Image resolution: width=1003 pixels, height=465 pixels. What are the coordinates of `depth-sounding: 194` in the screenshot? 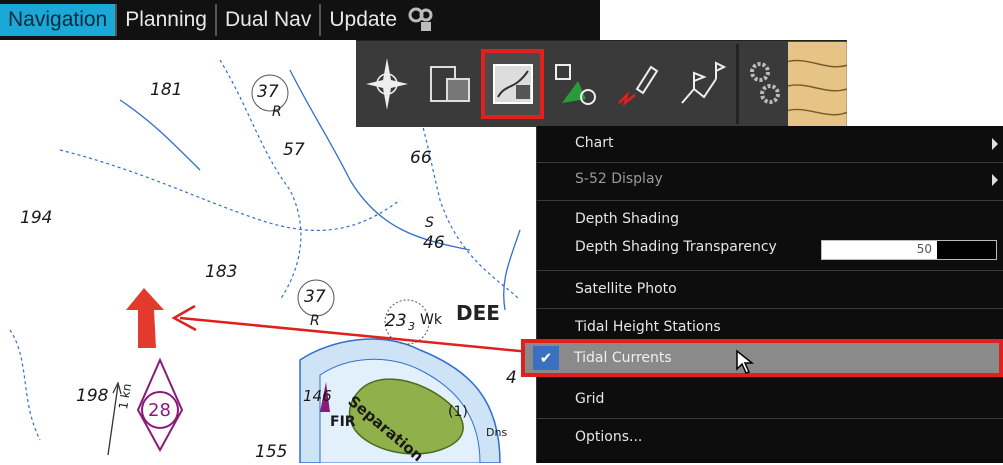 It's located at (36, 218).